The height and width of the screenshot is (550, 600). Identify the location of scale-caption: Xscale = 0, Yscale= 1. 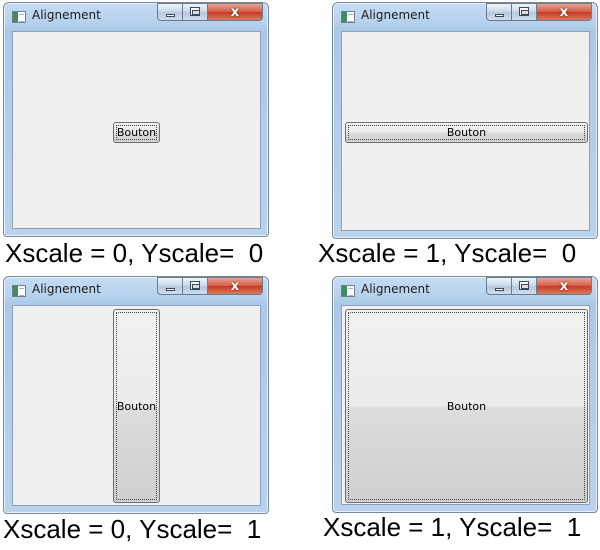
(132, 529).